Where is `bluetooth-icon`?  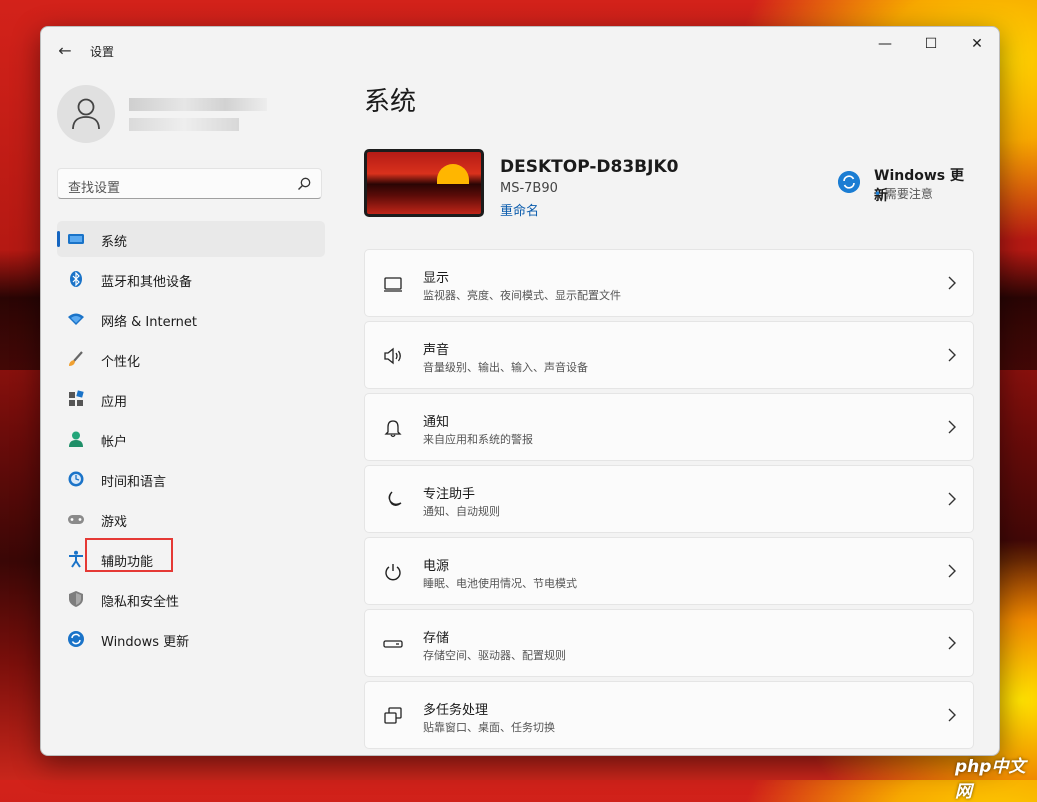
bluetooth-icon is located at coordinates (76, 279).